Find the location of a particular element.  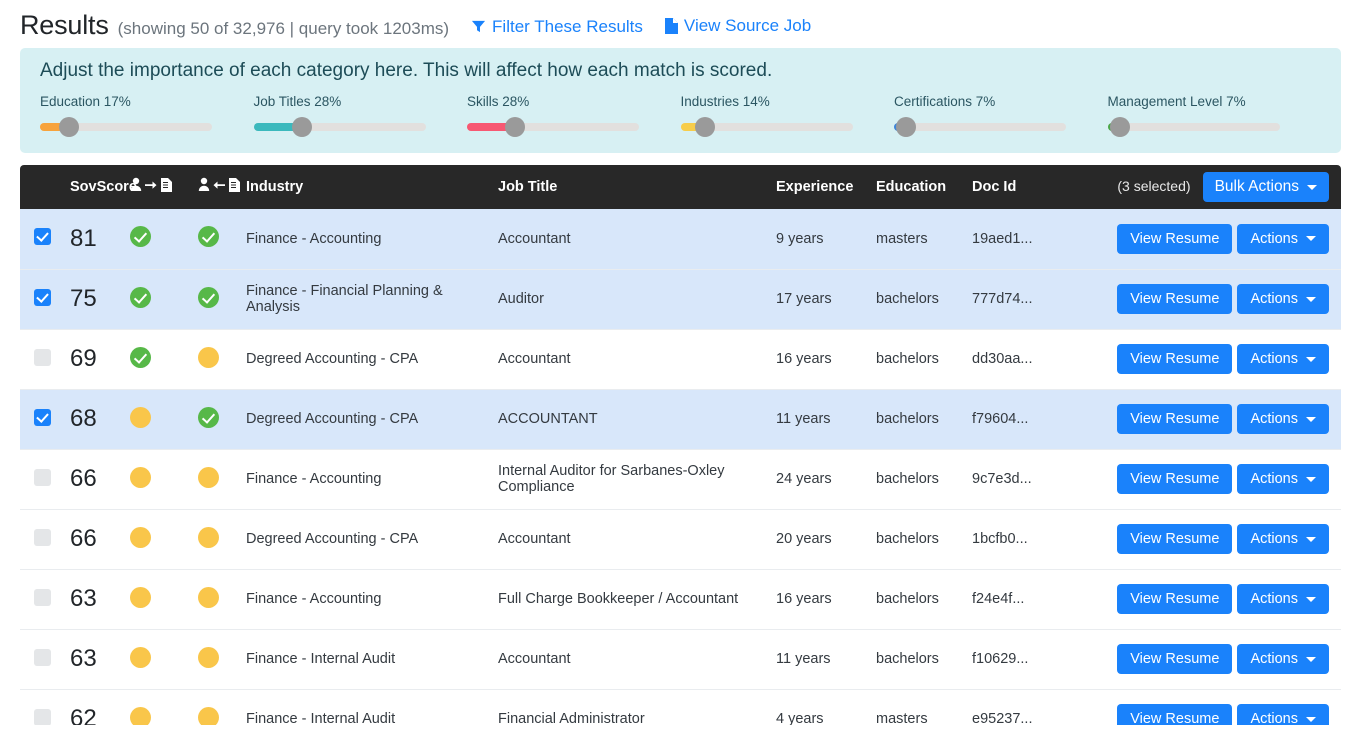

column-person-arrow-to-document is located at coordinates (156, 187).